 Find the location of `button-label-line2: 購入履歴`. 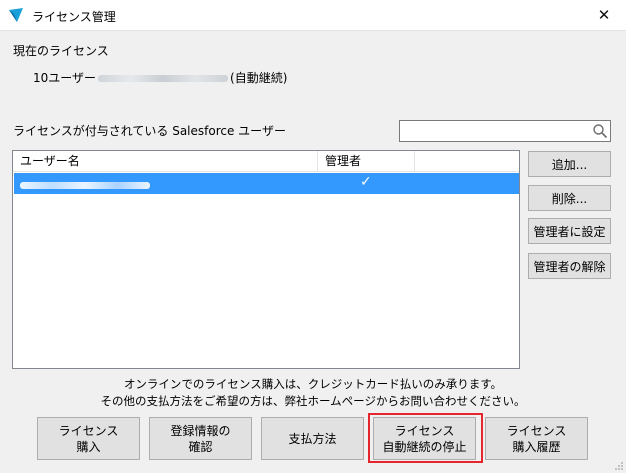

button-label-line2: 購入履歴 is located at coordinates (536, 446).